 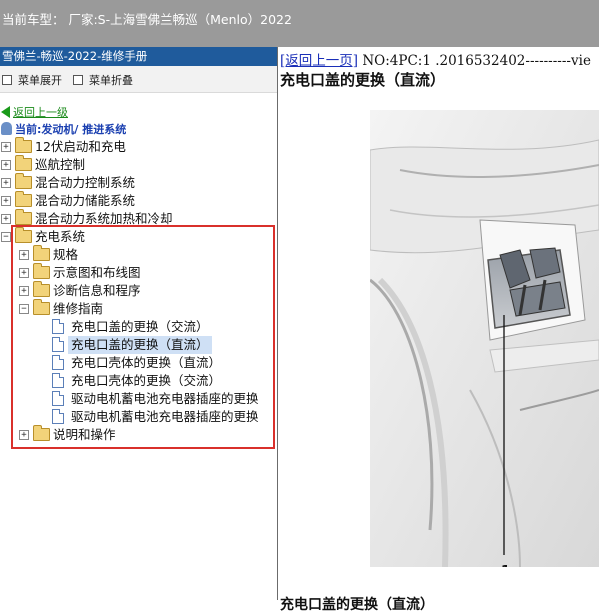 I want to click on menu-toolbar: 菜单展开 菜单折叠, so click(x=138, y=79).